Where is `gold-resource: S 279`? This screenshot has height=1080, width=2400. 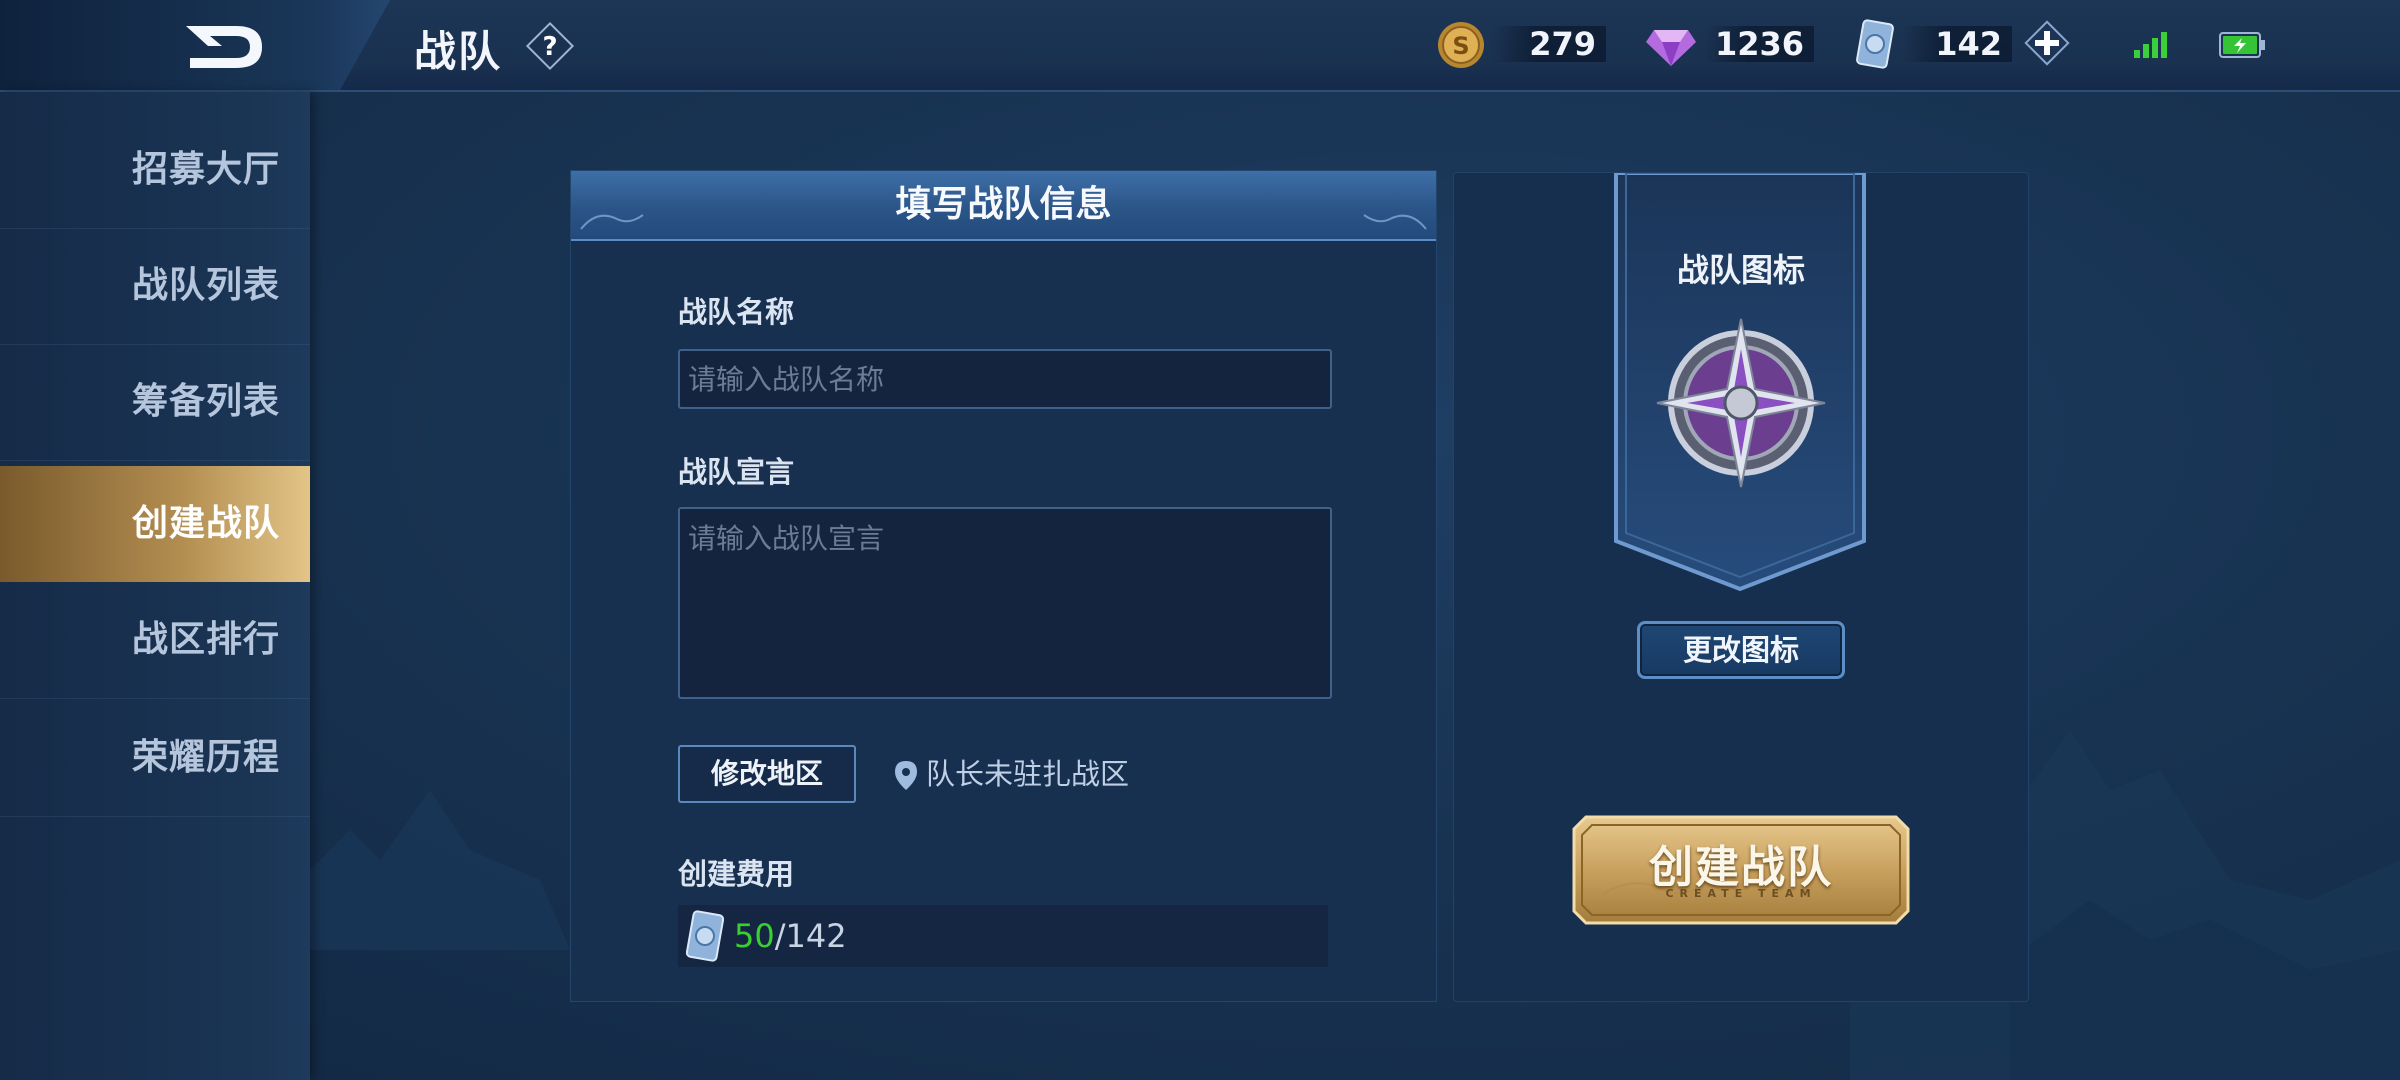
gold-resource: S 279 is located at coordinates (1522, 44).